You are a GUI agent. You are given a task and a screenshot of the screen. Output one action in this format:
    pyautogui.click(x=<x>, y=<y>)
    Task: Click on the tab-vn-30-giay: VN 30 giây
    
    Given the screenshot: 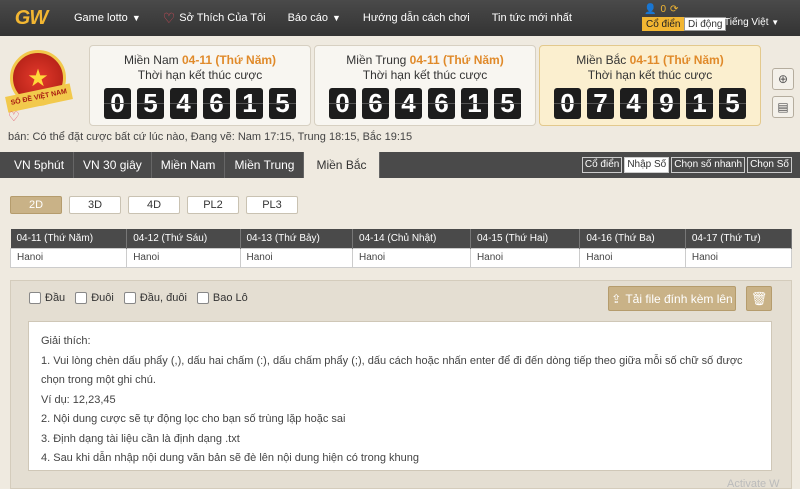 What is the action you would take?
    pyautogui.click(x=113, y=165)
    